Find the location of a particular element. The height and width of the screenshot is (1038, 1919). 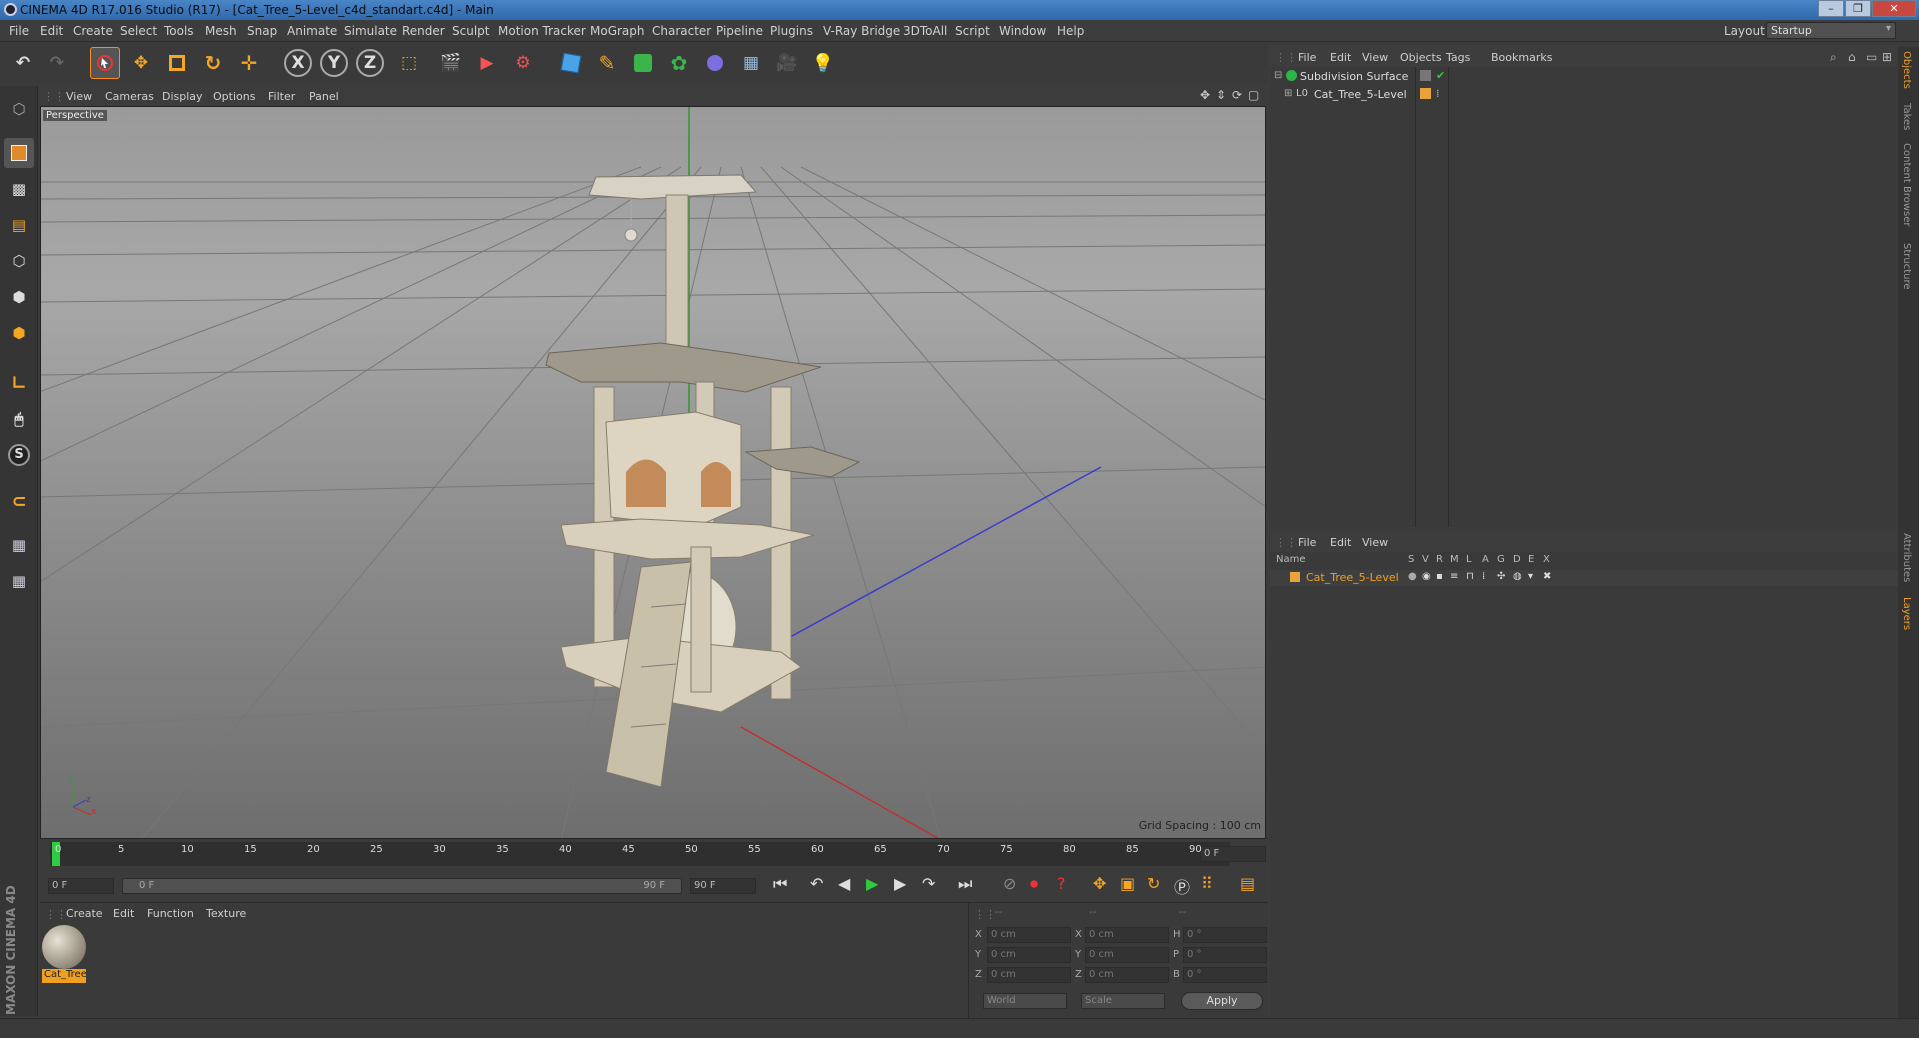

undo-icon: ↶ is located at coordinates (23, 63).